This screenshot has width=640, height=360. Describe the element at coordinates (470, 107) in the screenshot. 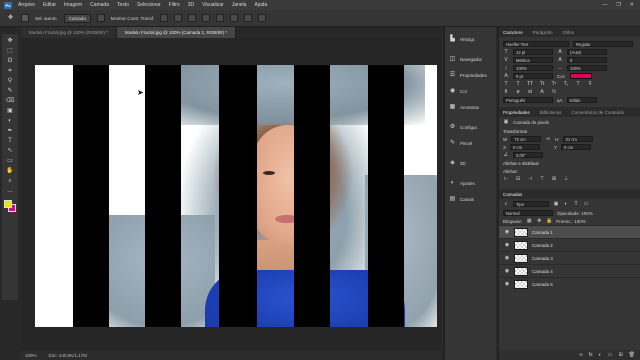

I see `panel-swatches: ▦ Amostras` at that location.